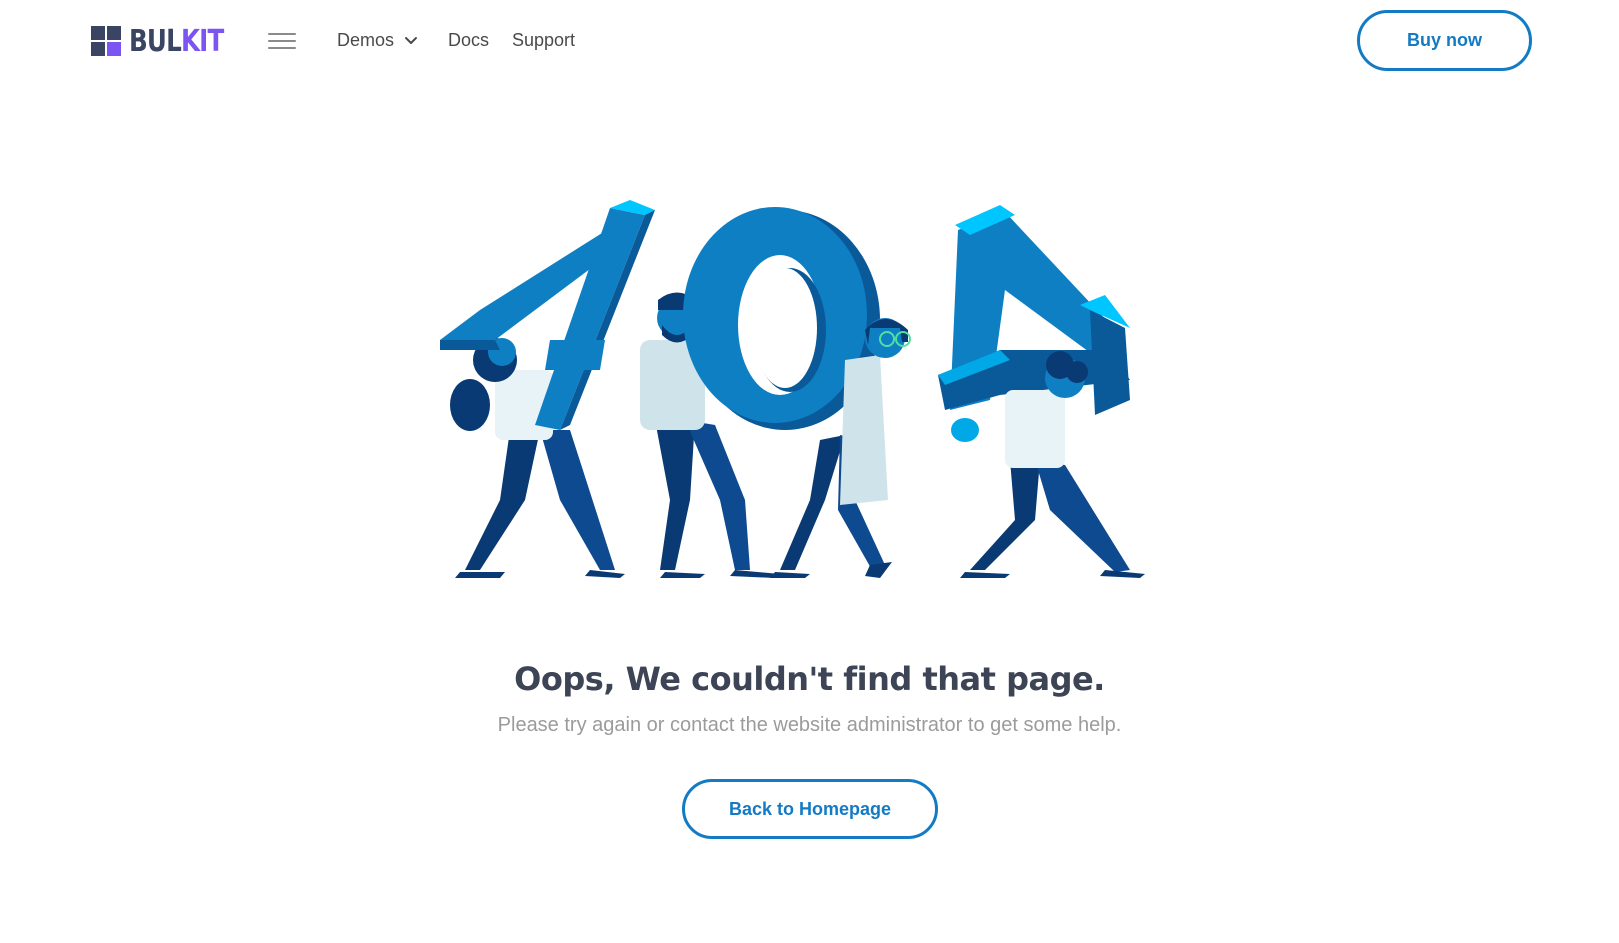  What do you see at coordinates (468, 40) in the screenshot?
I see `nav-link-docs: Docs` at bounding box center [468, 40].